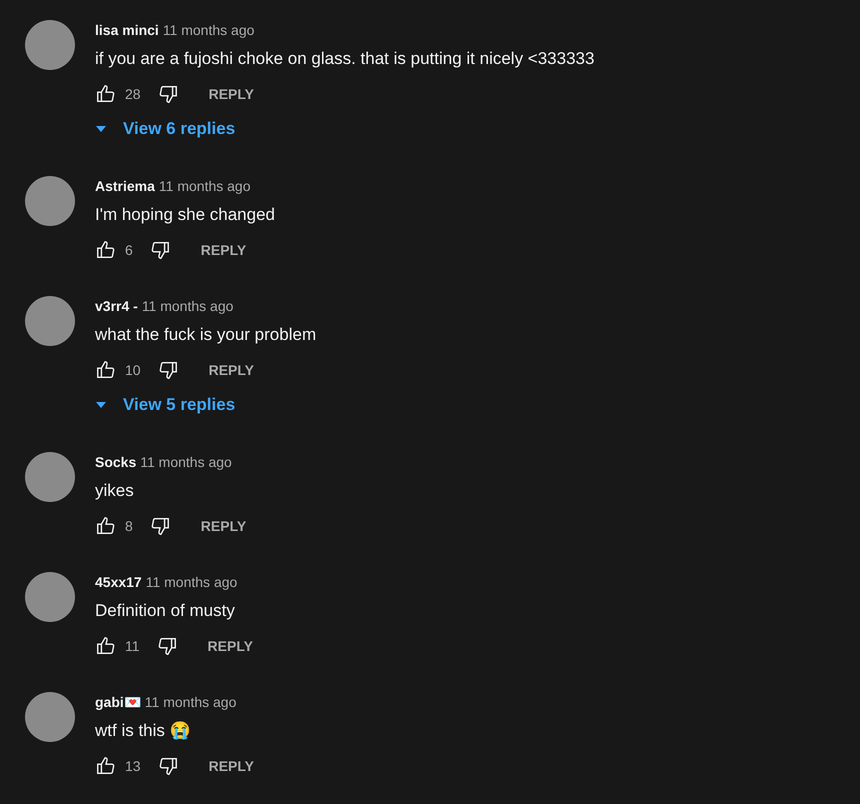  What do you see at coordinates (127, 30) in the screenshot?
I see `author-name: lisa minci` at bounding box center [127, 30].